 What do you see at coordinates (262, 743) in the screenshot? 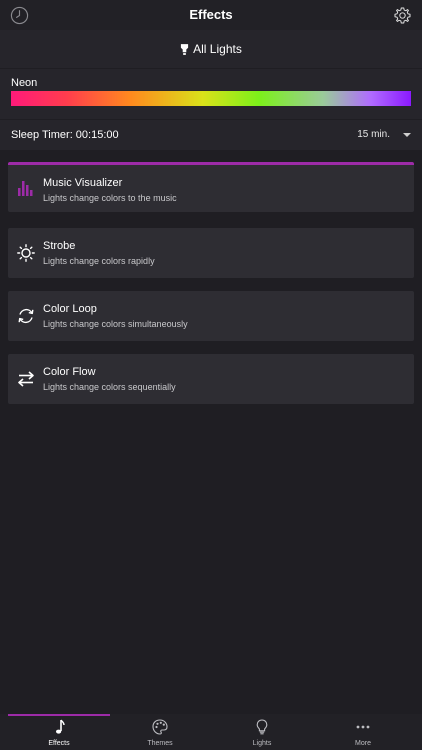
I see `tab-label: Lights` at bounding box center [262, 743].